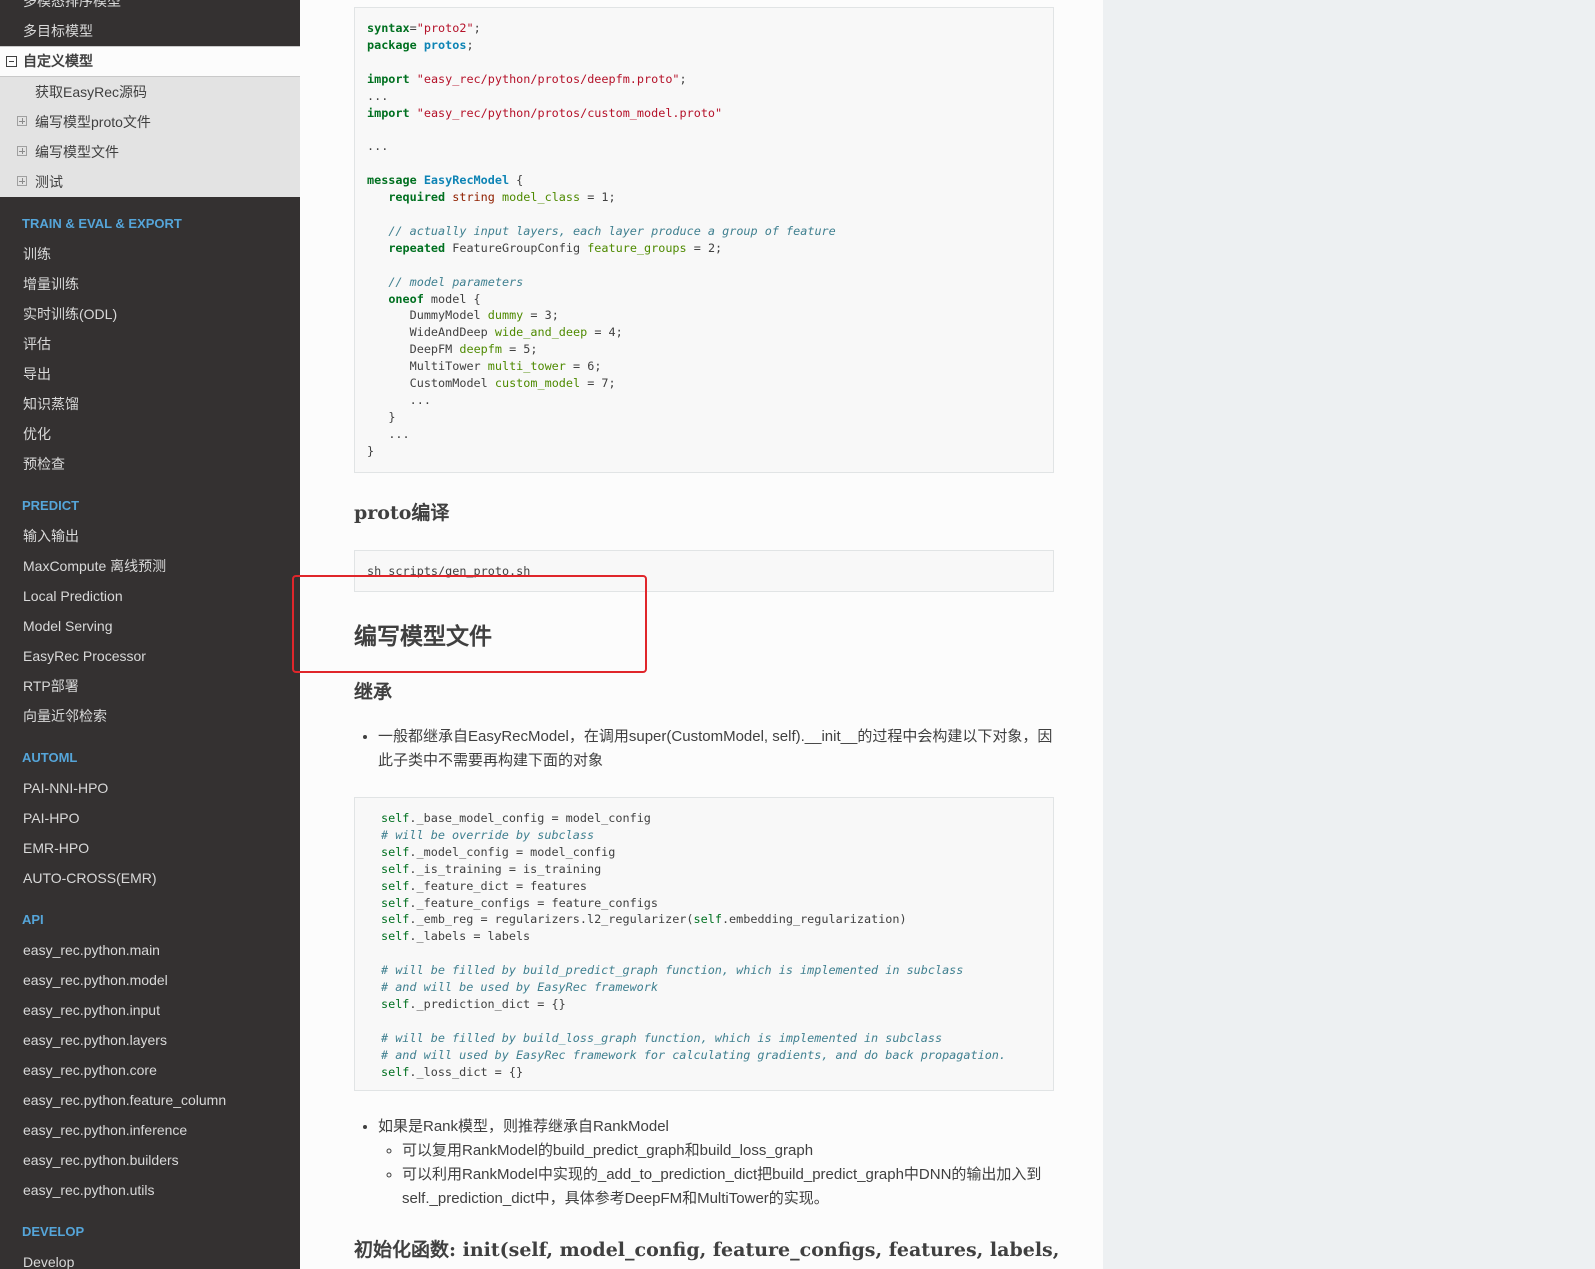 This screenshot has width=1595, height=1269. What do you see at coordinates (150, 626) in the screenshot?
I see `sidebar-nav-item: Model Serving` at bounding box center [150, 626].